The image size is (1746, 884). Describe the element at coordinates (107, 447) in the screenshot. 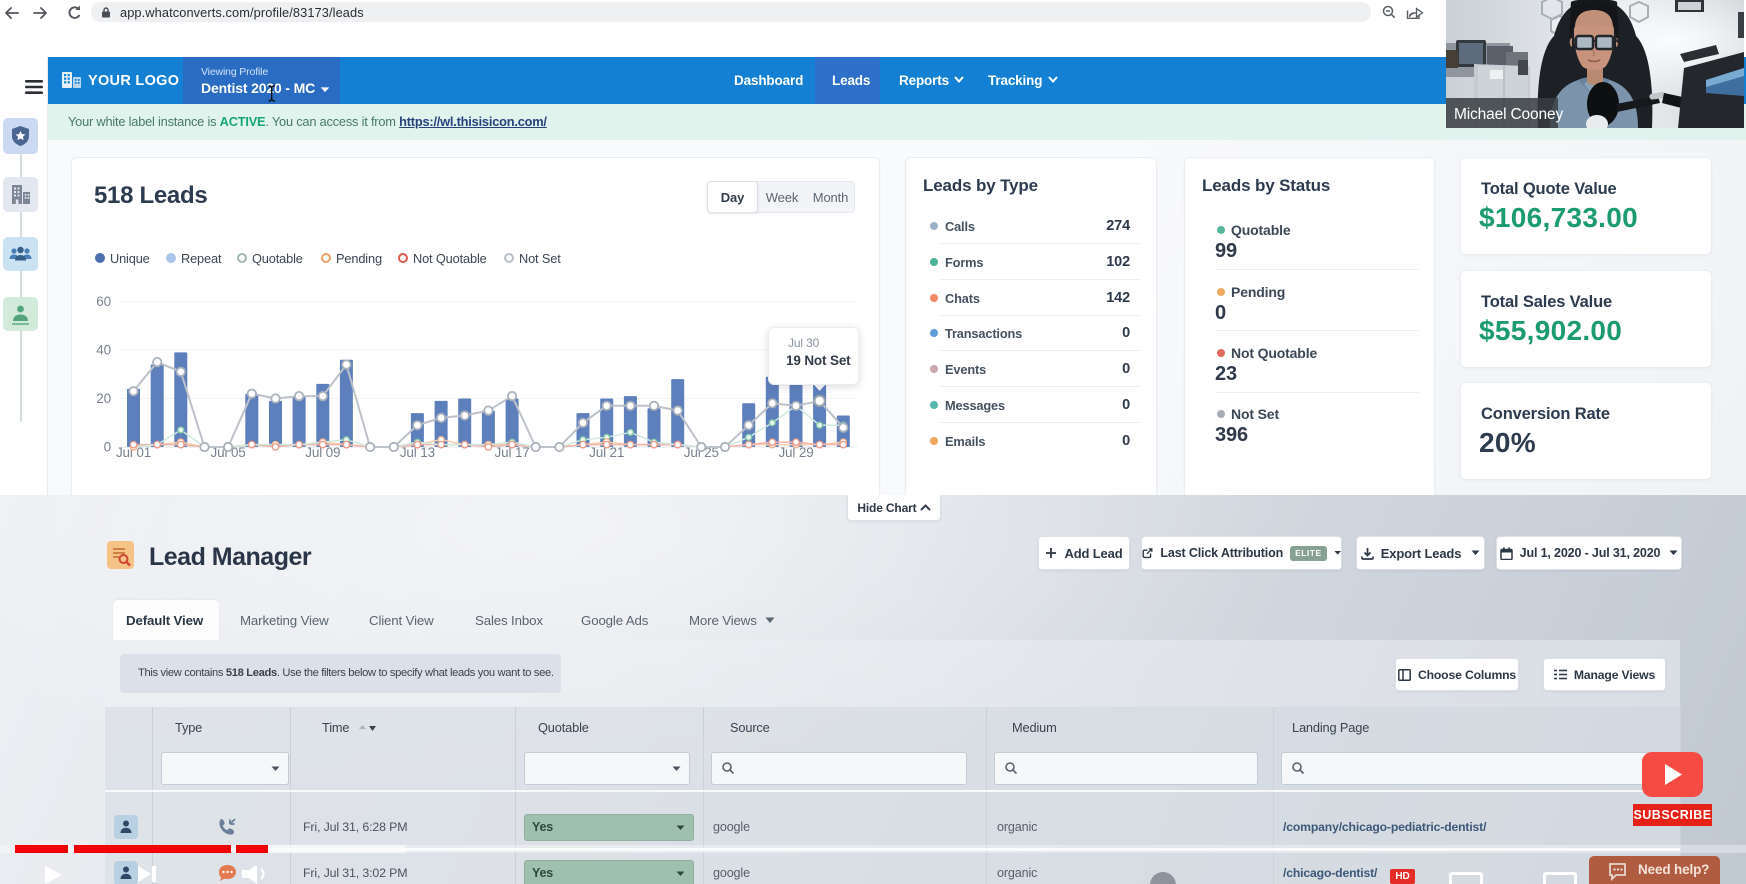

I see `svg-text: 0` at that location.